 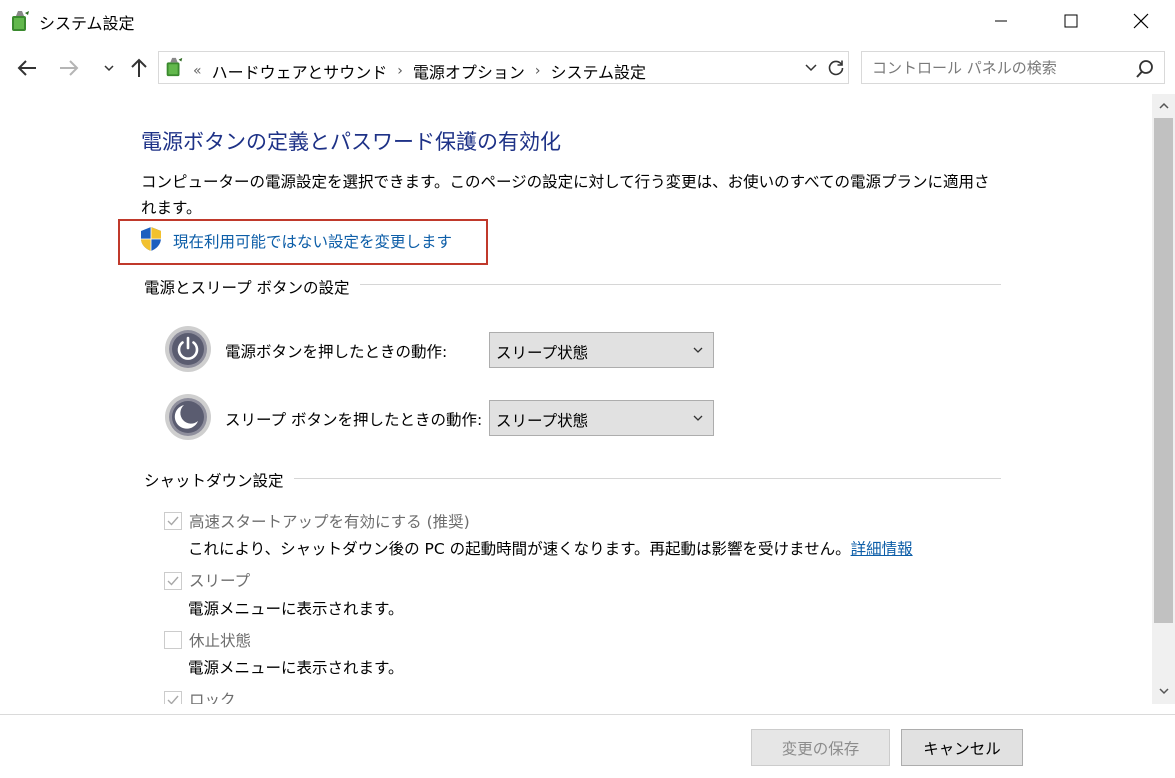 I want to click on recent-locations-button, so click(x=109, y=68).